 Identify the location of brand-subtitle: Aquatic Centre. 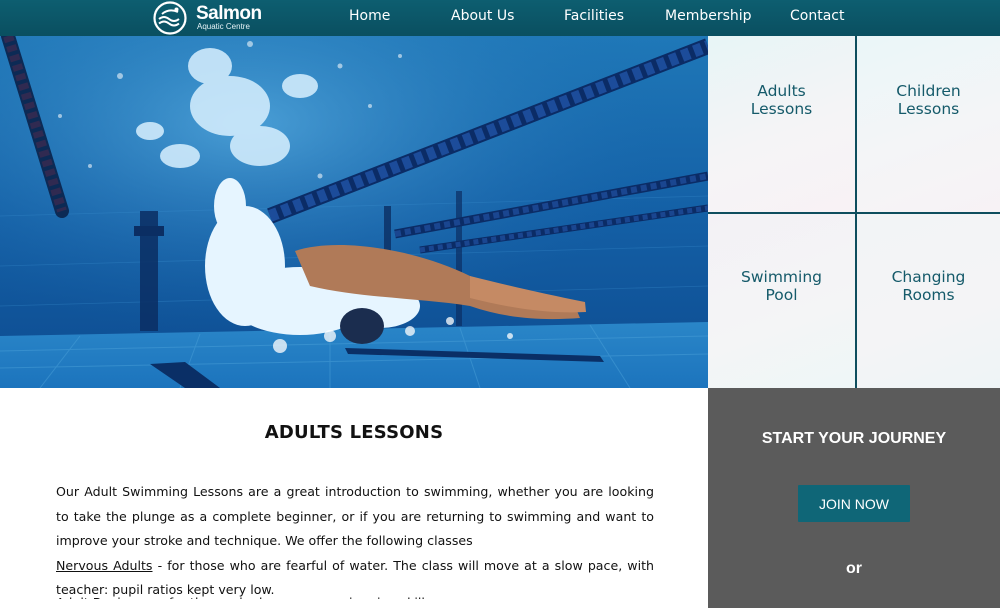
(223, 26).